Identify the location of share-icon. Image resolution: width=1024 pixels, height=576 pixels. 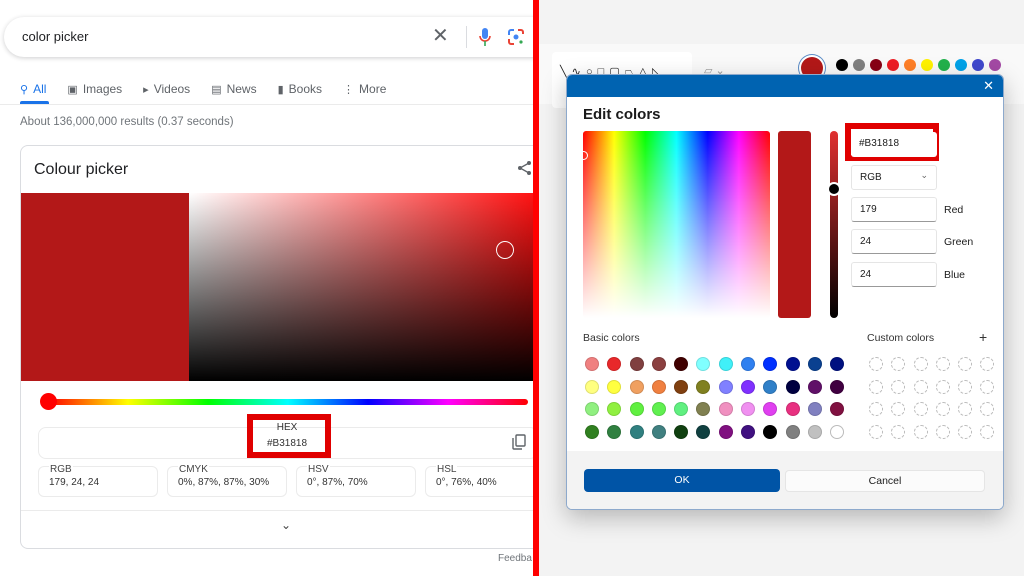
(525, 168).